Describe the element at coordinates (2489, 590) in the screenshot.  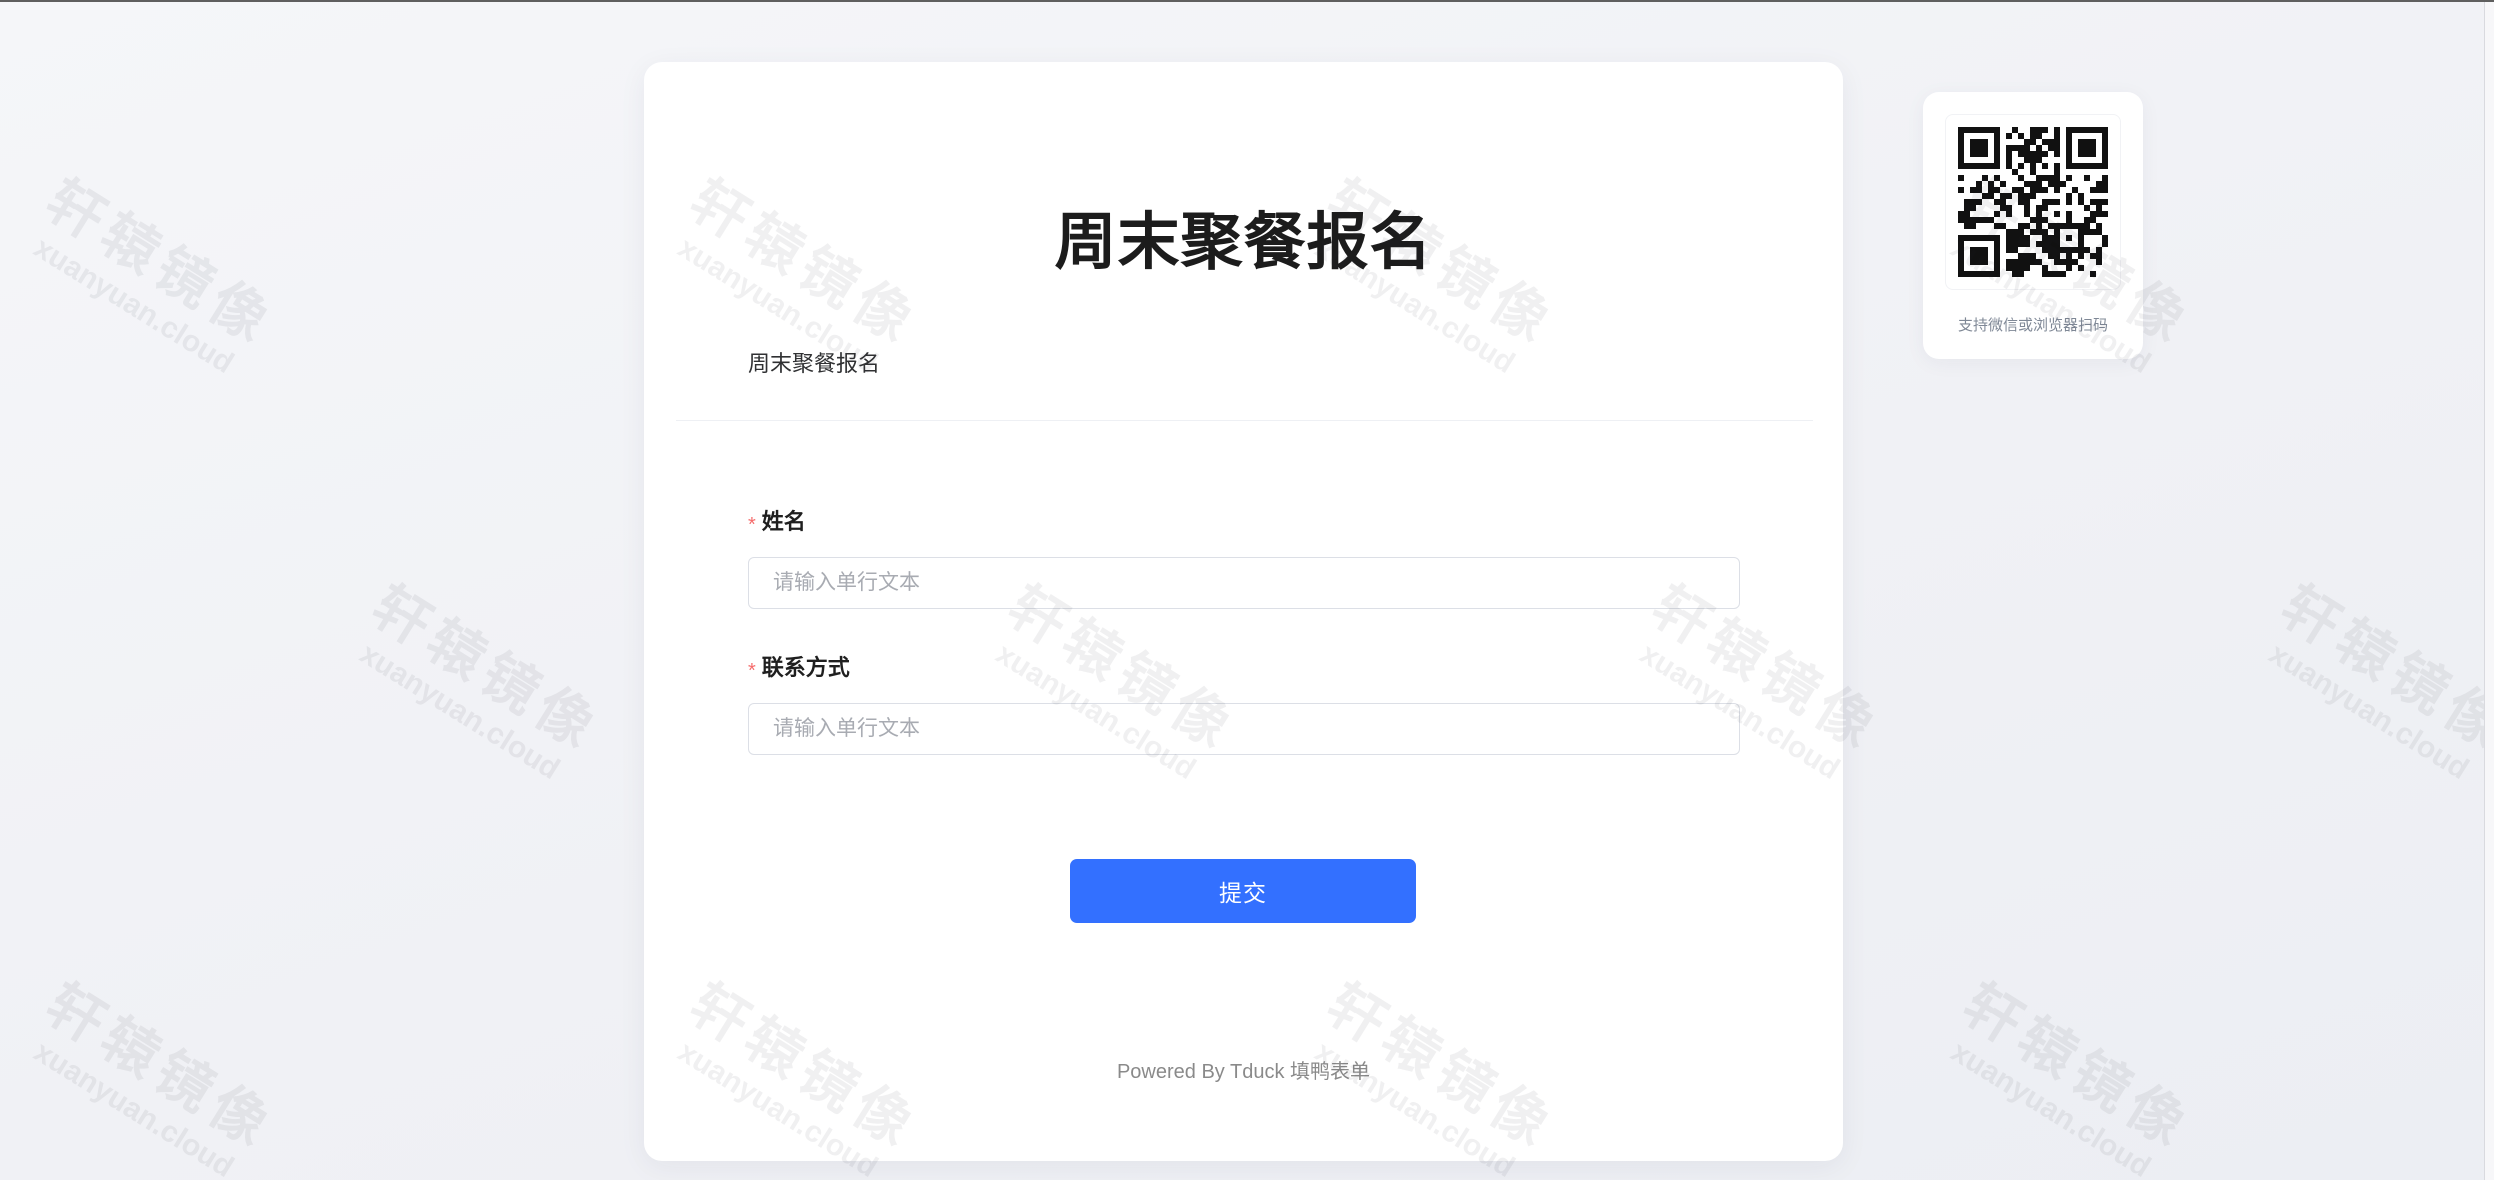
I see `scrollbar` at that location.